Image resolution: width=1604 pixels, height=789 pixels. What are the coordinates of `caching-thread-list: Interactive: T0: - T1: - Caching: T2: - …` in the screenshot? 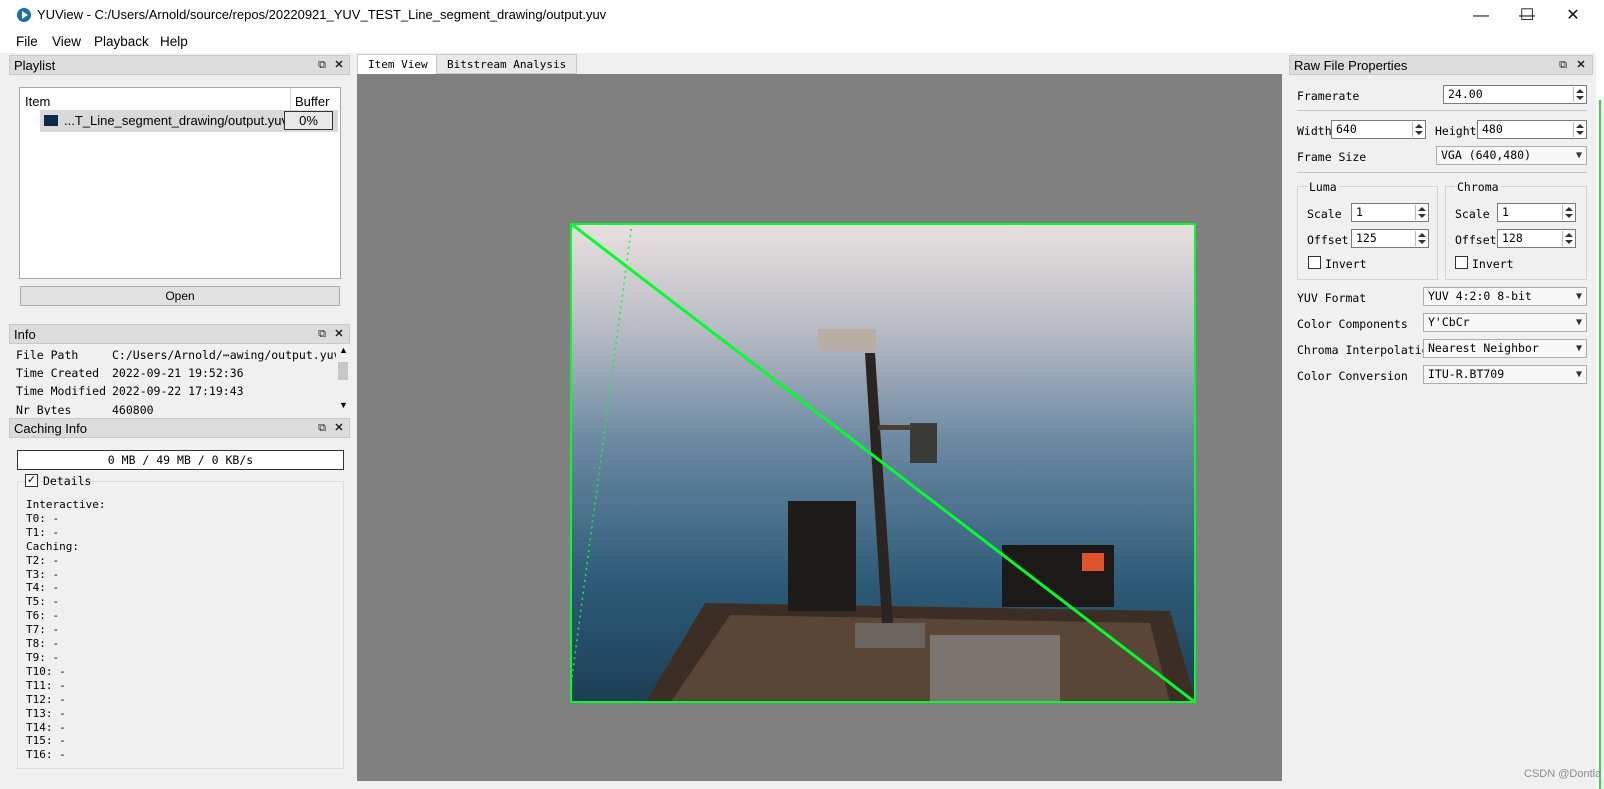 It's located at (66, 630).